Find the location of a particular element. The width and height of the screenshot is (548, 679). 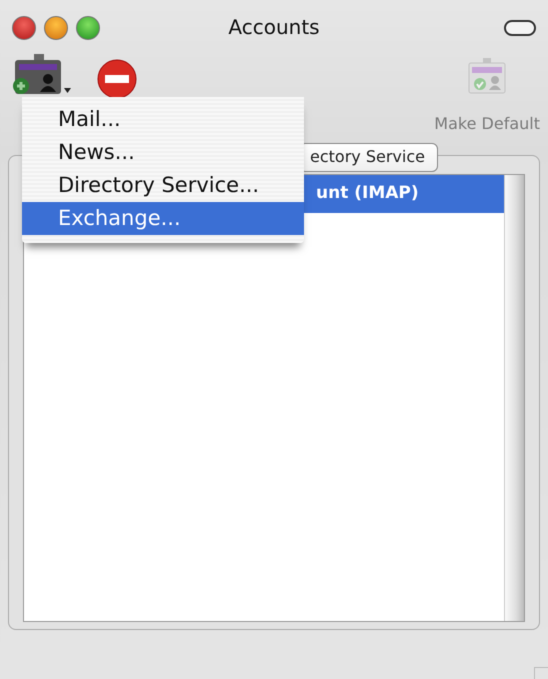

scrollbar is located at coordinates (514, 398).